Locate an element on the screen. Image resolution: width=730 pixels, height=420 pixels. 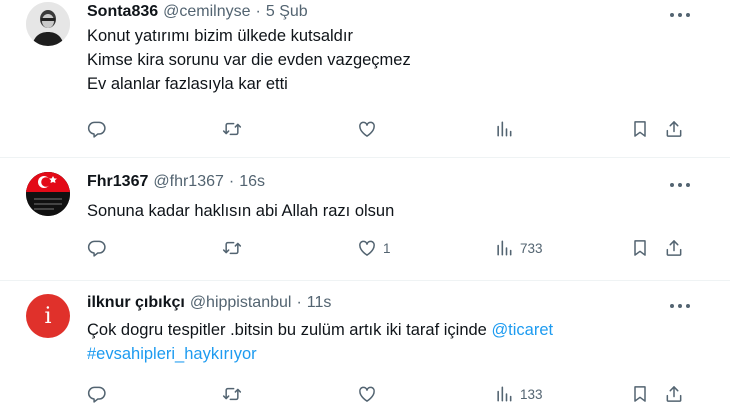
view-count: 133 is located at coordinates (531, 394).